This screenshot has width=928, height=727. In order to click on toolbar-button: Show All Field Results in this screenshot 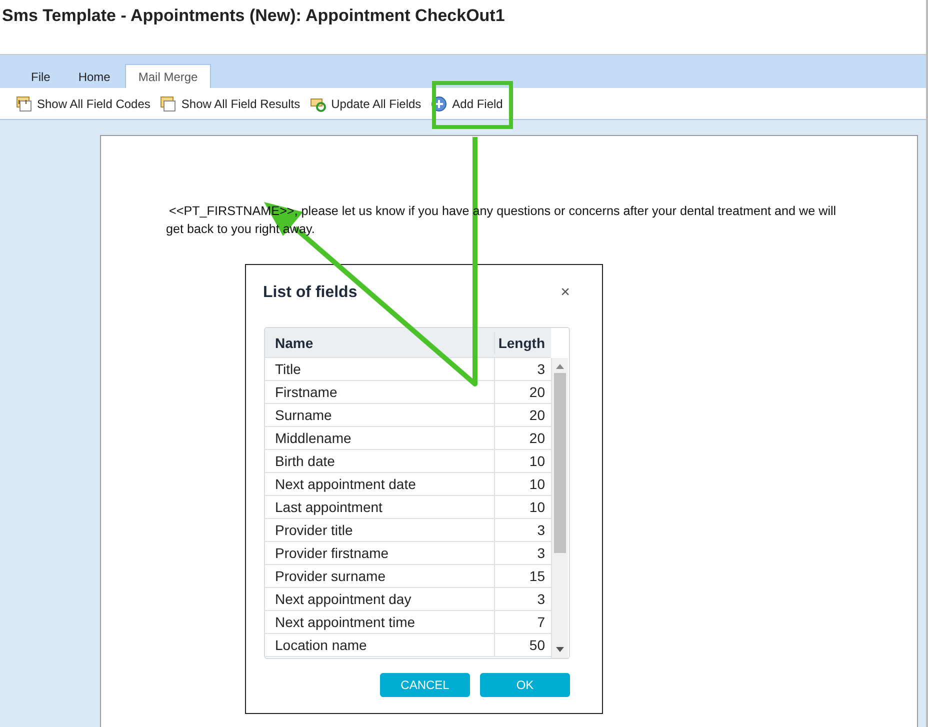, I will do `click(230, 104)`.